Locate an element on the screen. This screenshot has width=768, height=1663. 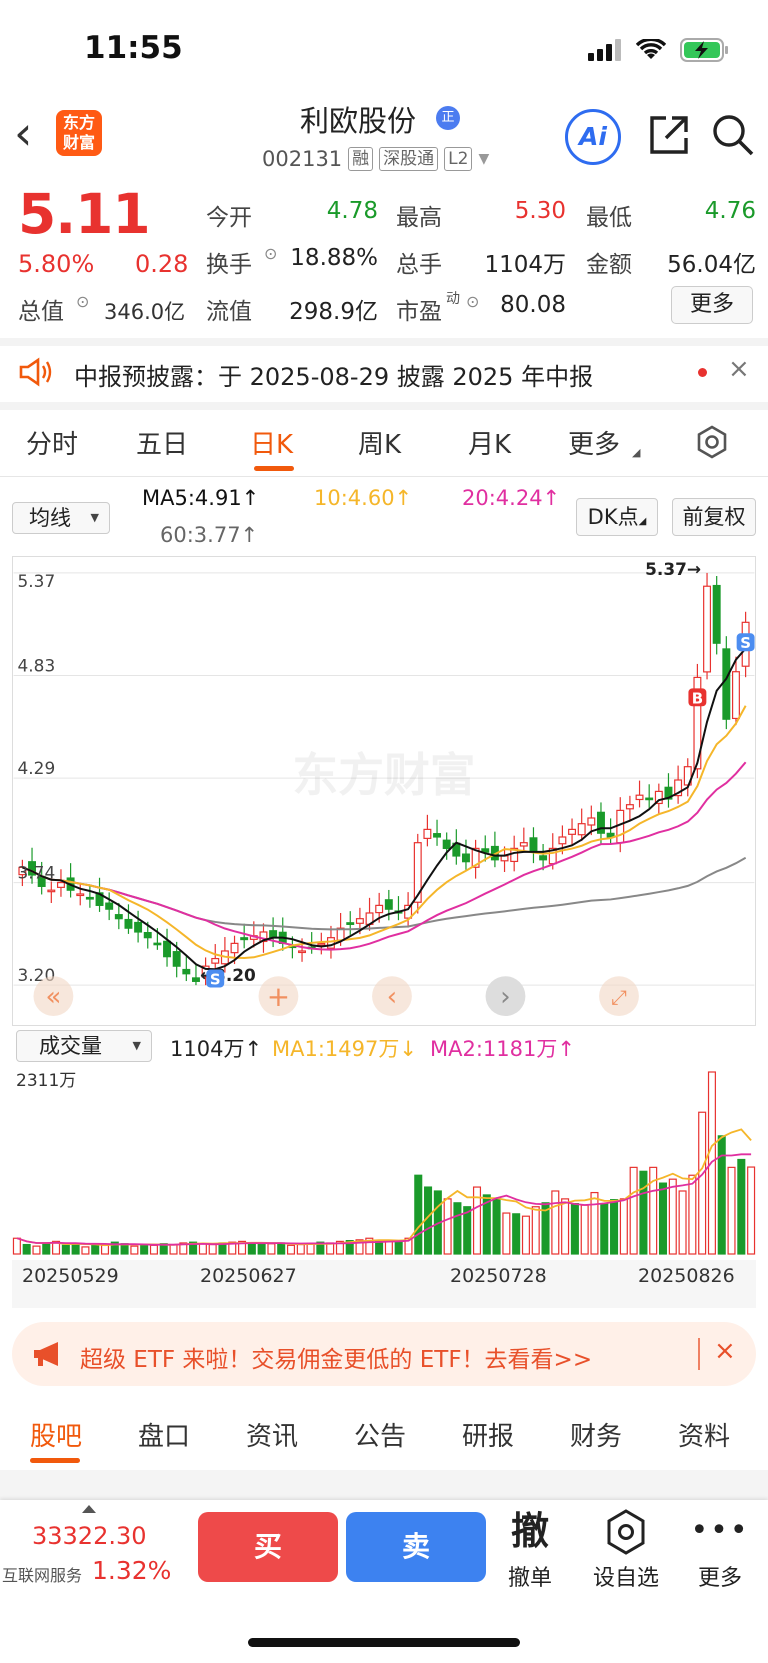
dk-point-button: DK点◢ is located at coordinates (617, 517).